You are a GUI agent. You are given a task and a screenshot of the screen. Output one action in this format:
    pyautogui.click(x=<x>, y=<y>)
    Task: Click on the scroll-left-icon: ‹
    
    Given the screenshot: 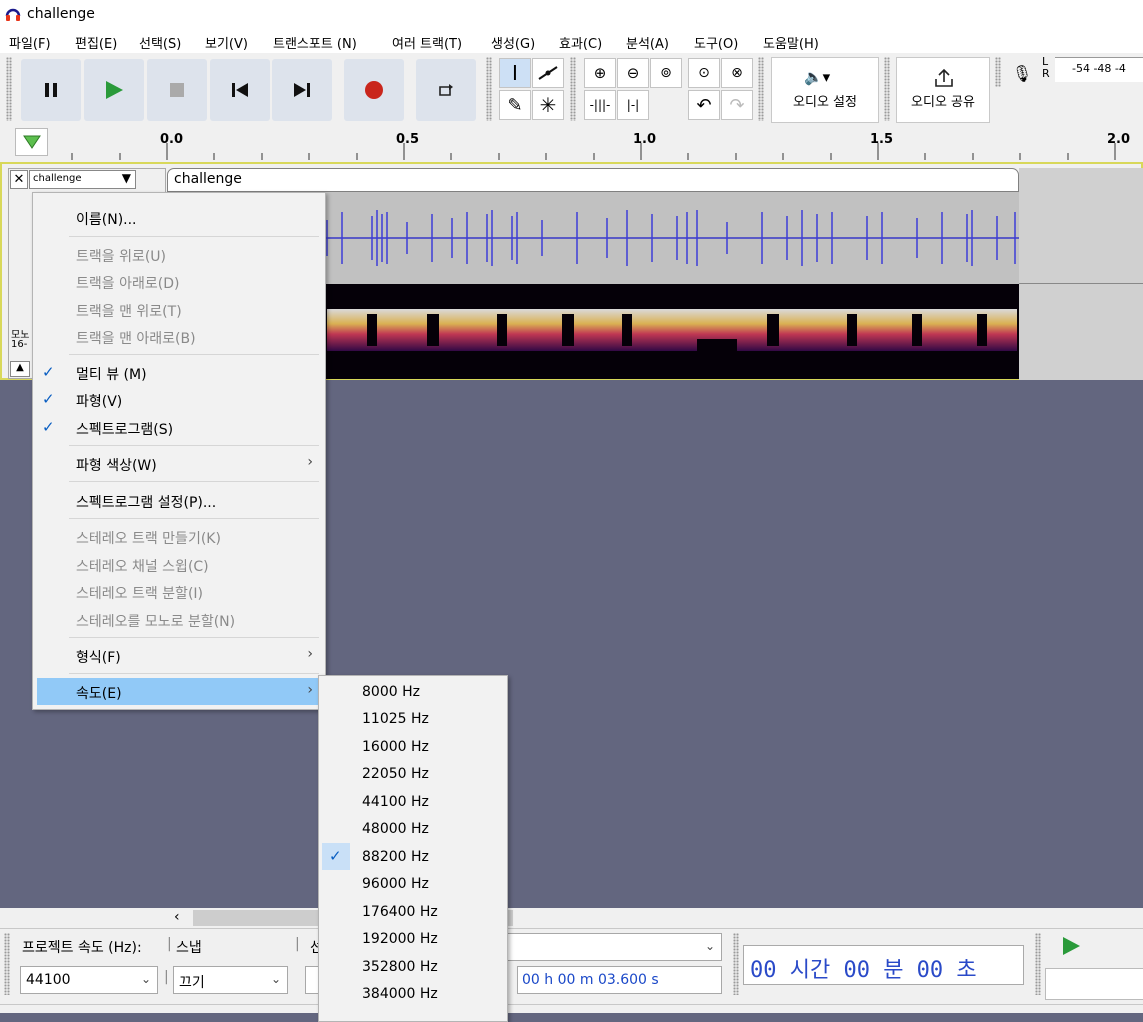 What is the action you would take?
    pyautogui.click(x=177, y=917)
    